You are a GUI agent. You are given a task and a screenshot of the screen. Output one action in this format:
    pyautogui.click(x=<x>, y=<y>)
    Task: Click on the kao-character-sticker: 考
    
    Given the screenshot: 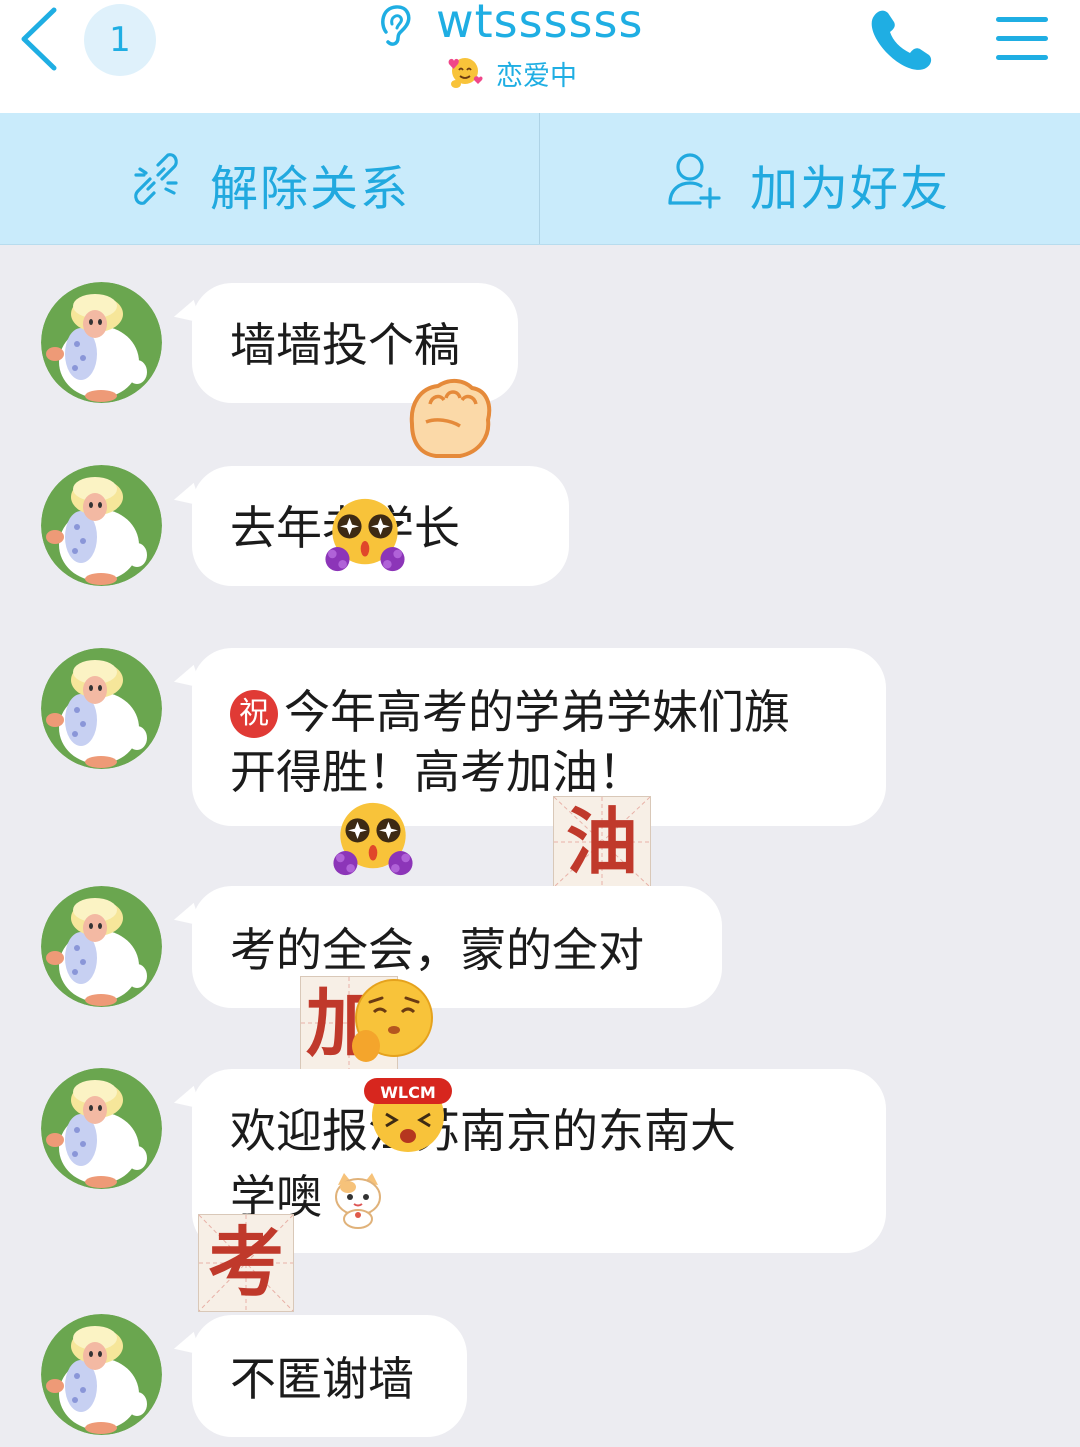 What is the action you would take?
    pyautogui.click(x=246, y=1263)
    